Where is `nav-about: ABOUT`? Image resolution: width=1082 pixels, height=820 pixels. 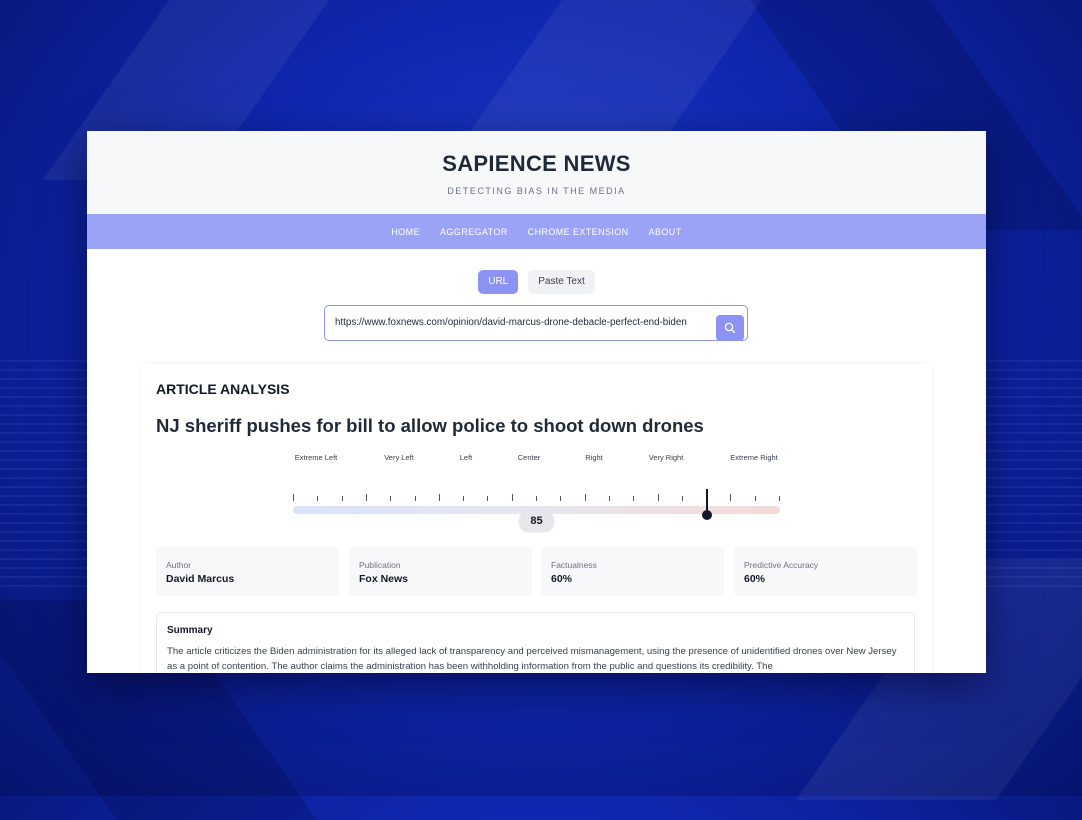 nav-about: ABOUT is located at coordinates (665, 232).